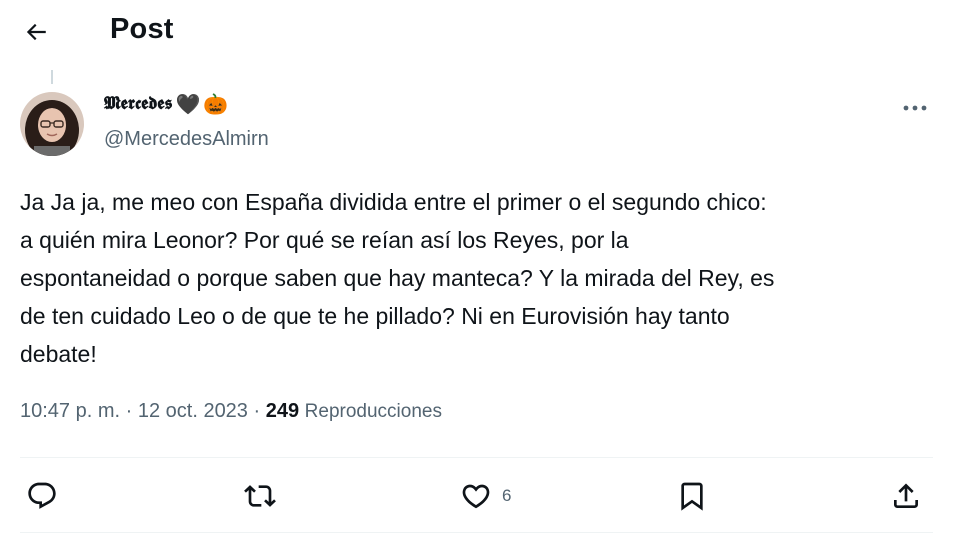 This screenshot has height=558, width=963. I want to click on reply-button, so click(47, 496).